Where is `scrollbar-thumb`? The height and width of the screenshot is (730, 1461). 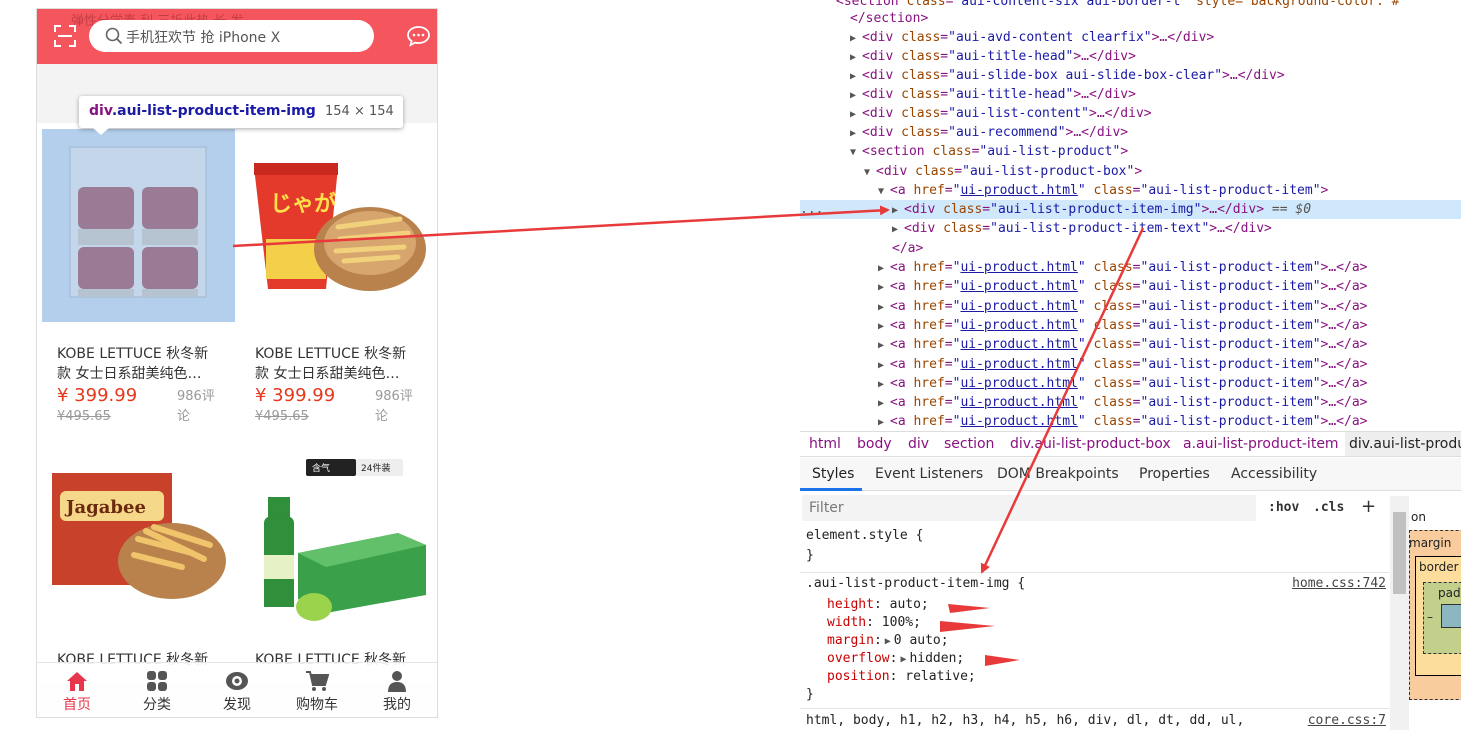 scrollbar-thumb is located at coordinates (1399, 553).